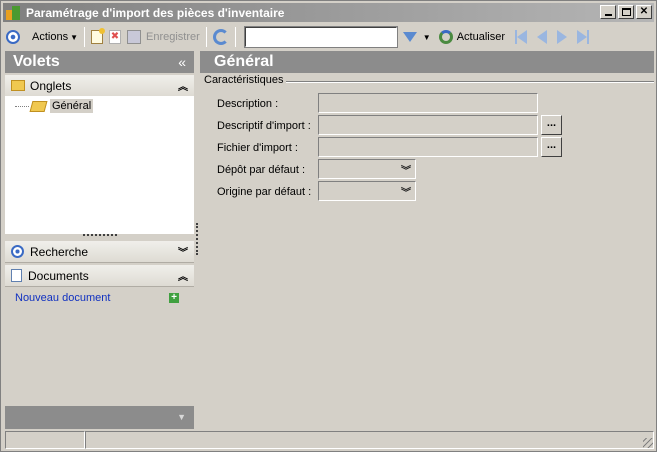 This screenshot has width=657, height=452. What do you see at coordinates (197, 239) in the screenshot?
I see `panel-splitter` at bounding box center [197, 239].